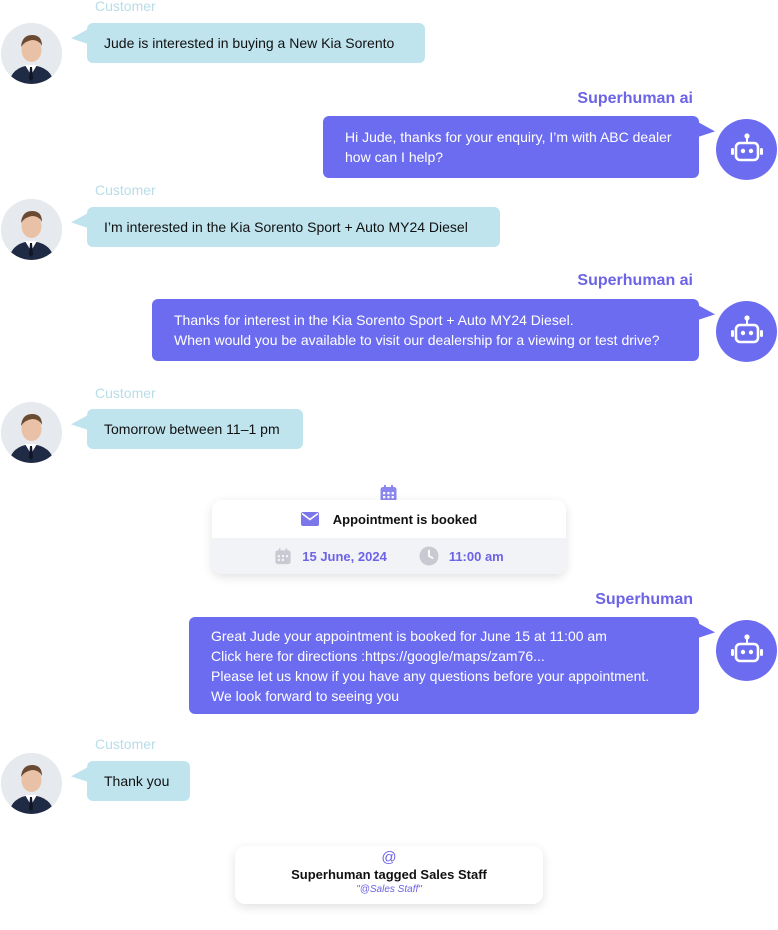 This screenshot has height=930, width=778. What do you see at coordinates (305, 695) in the screenshot?
I see `message-line: We look forward to seeing you` at bounding box center [305, 695].